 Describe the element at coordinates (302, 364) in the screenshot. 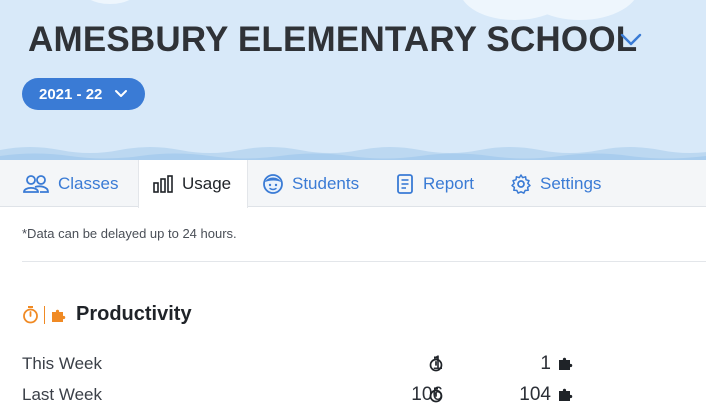

I see `table-row: This Week 1 1` at that location.